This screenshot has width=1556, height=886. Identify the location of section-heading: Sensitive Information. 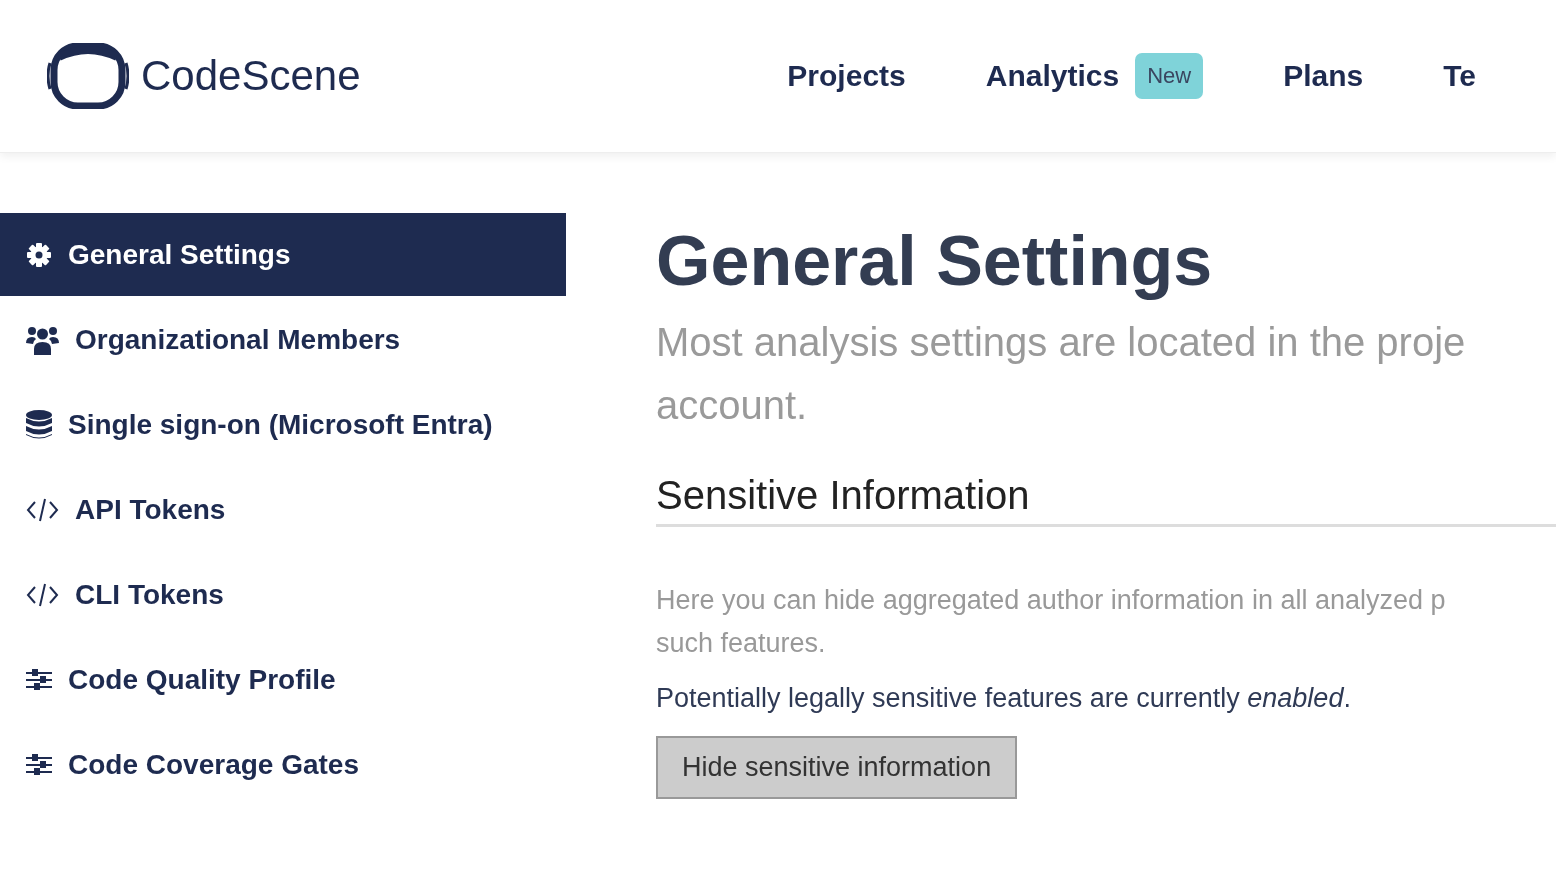
(1106, 500).